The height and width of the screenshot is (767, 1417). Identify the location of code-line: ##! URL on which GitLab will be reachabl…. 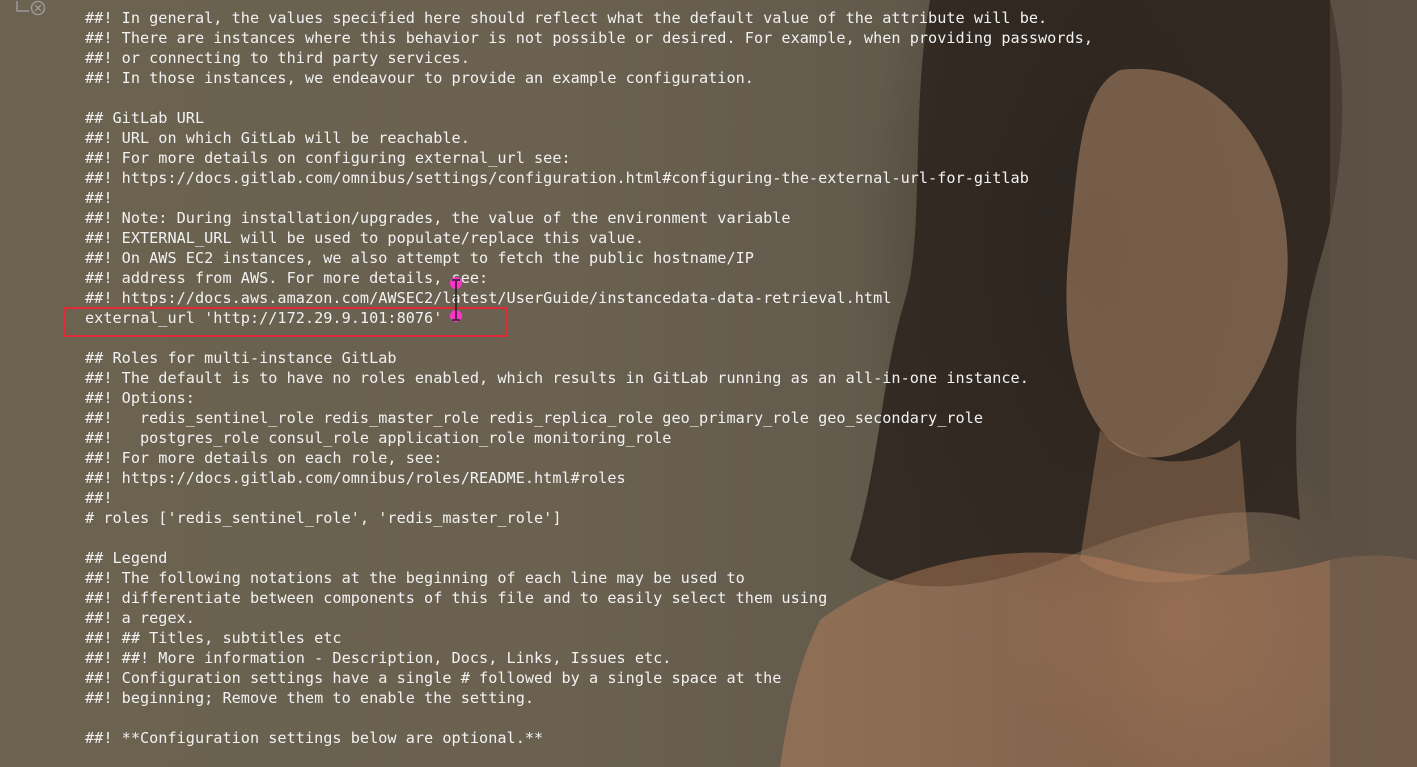
(277, 138).